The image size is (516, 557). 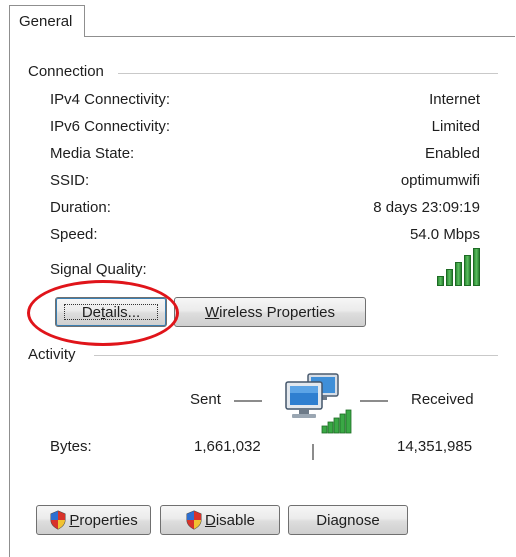 What do you see at coordinates (103, 520) in the screenshot?
I see `properties-button-label: Properties` at bounding box center [103, 520].